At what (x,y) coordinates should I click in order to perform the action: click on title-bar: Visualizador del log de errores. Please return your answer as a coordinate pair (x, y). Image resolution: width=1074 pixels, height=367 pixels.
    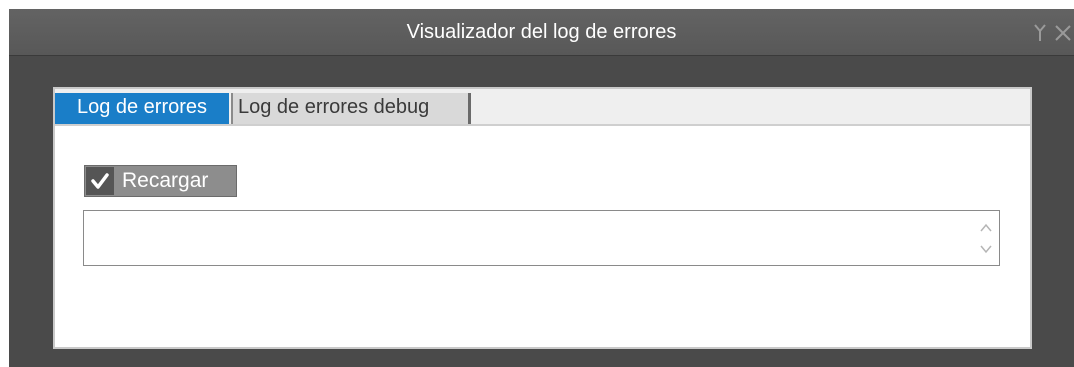
    Looking at the image, I should click on (541, 32).